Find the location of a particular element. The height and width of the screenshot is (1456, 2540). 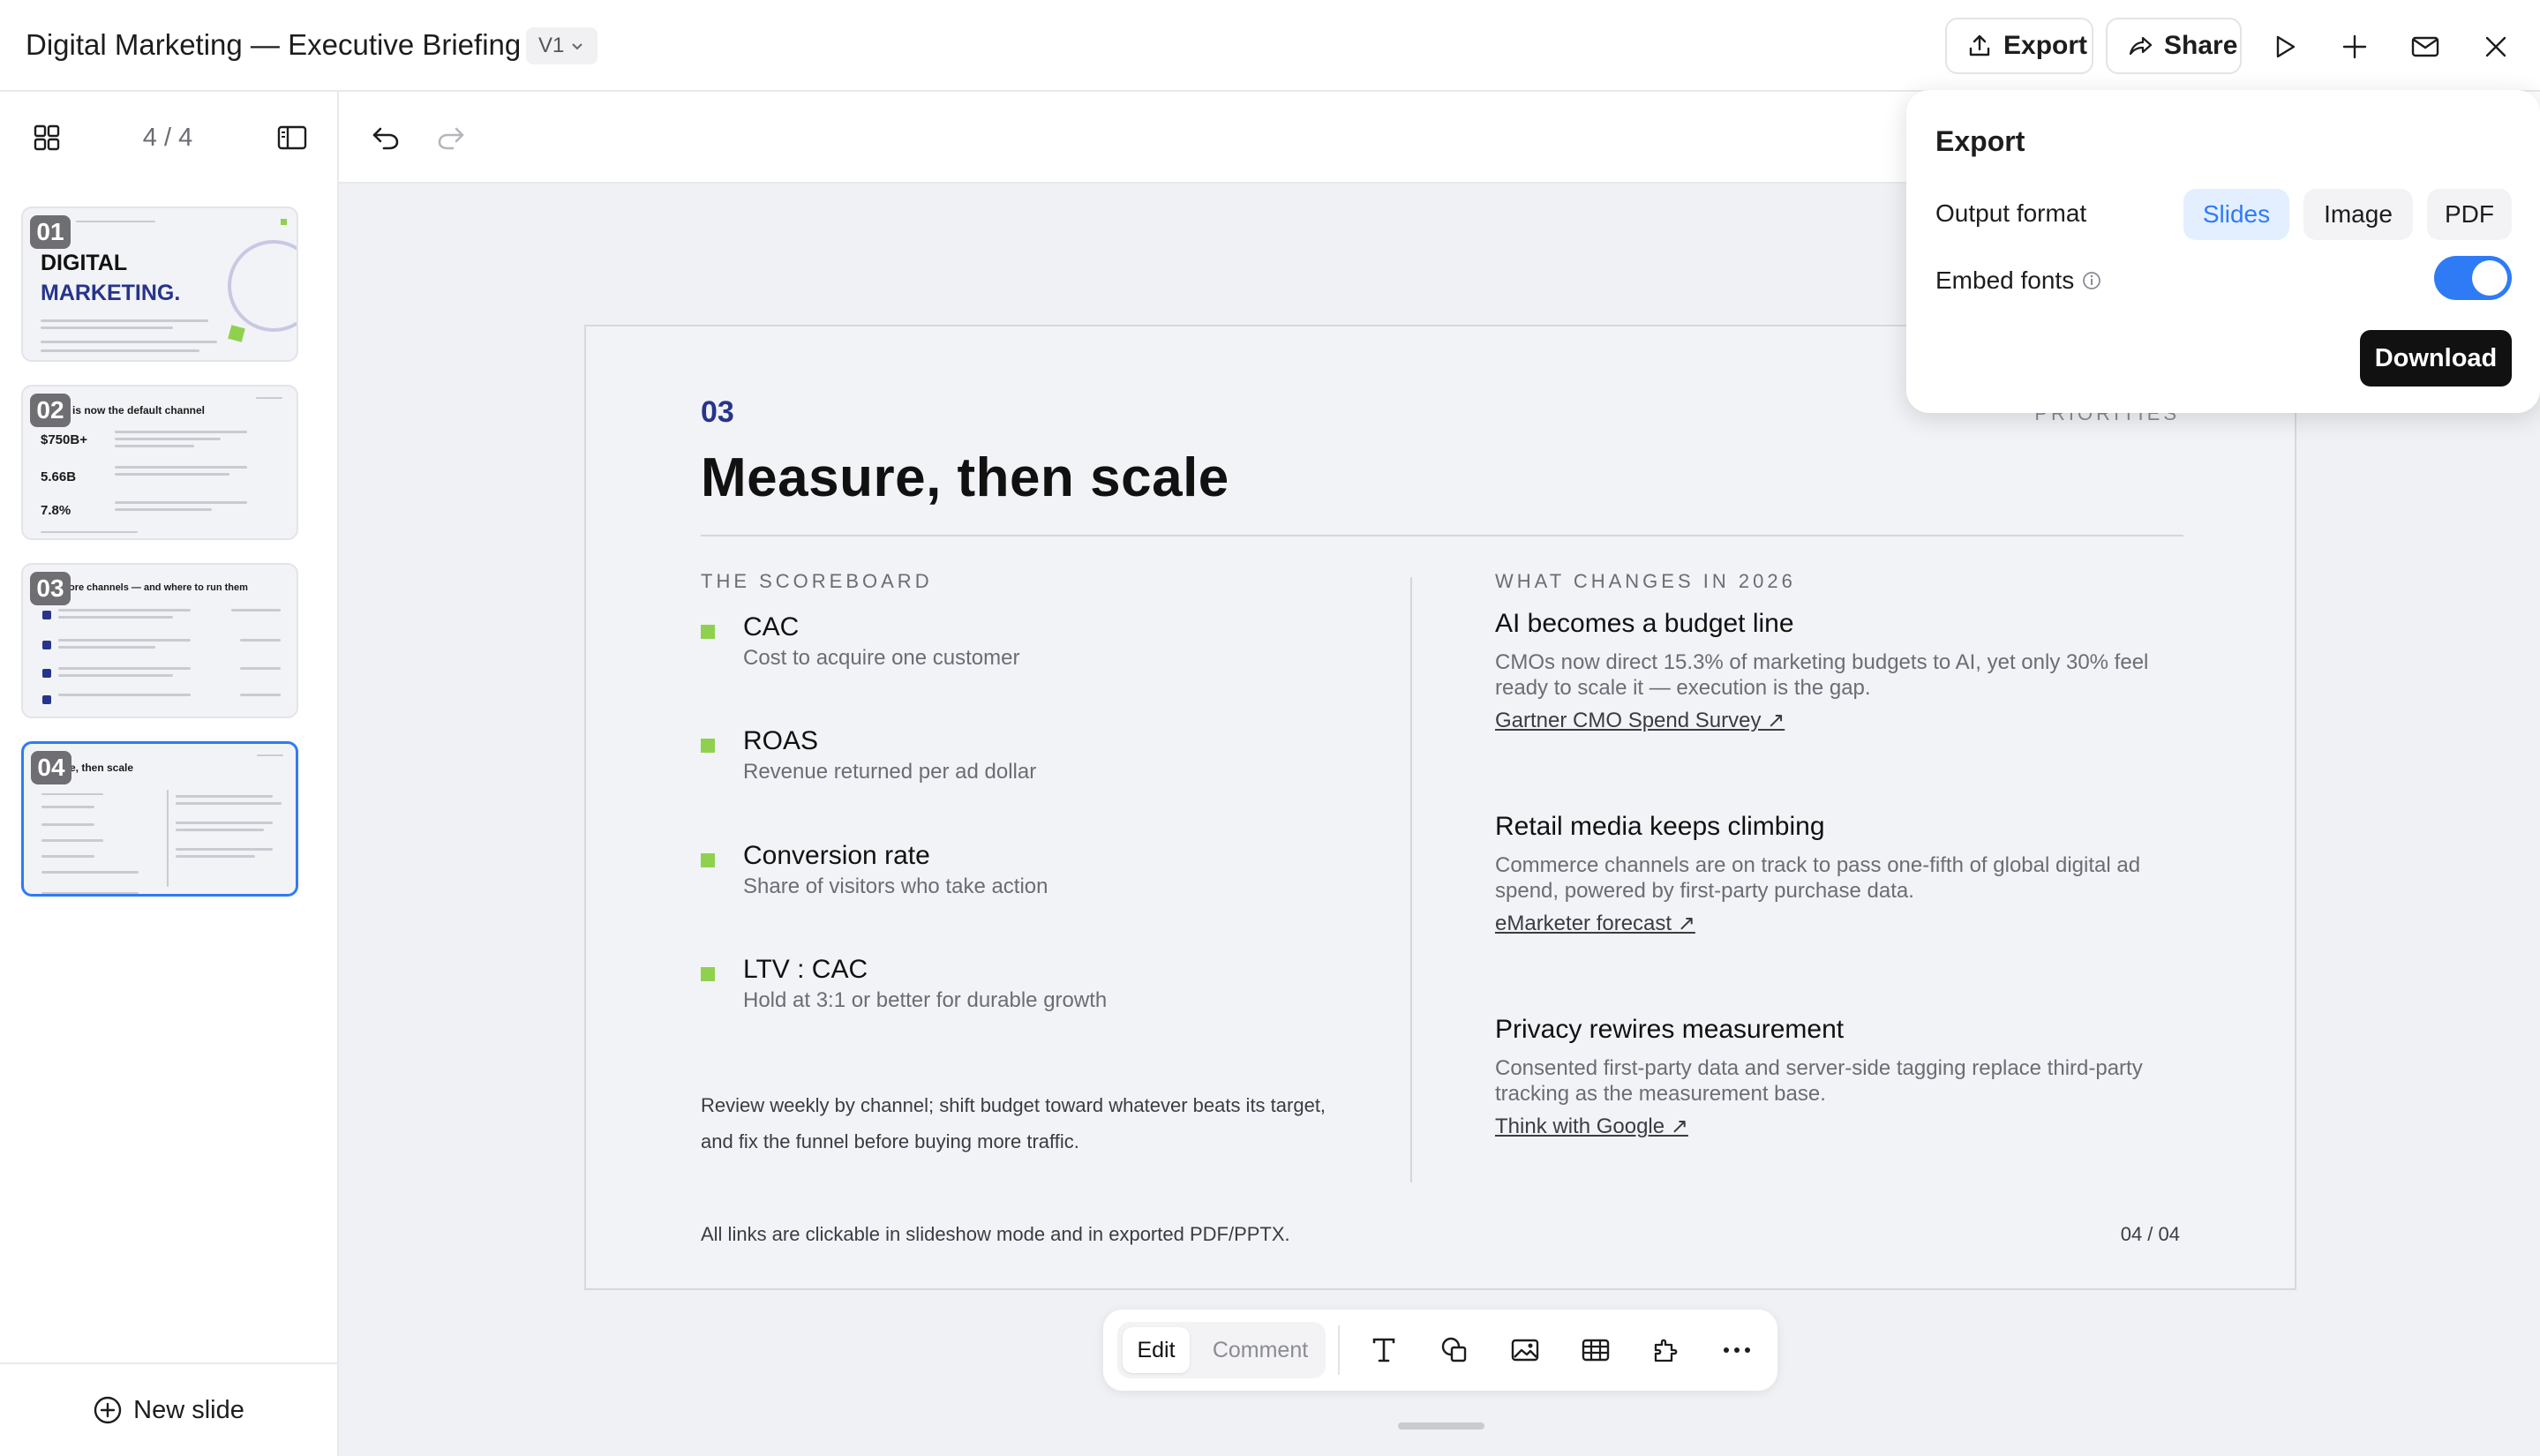

thumbnail-number: 01 is located at coordinates (50, 232).